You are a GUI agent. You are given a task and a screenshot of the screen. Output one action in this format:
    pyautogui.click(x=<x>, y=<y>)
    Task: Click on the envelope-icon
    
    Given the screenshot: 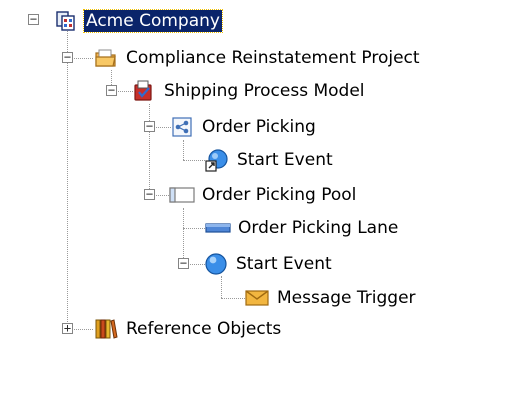 What is the action you would take?
    pyautogui.click(x=257, y=298)
    